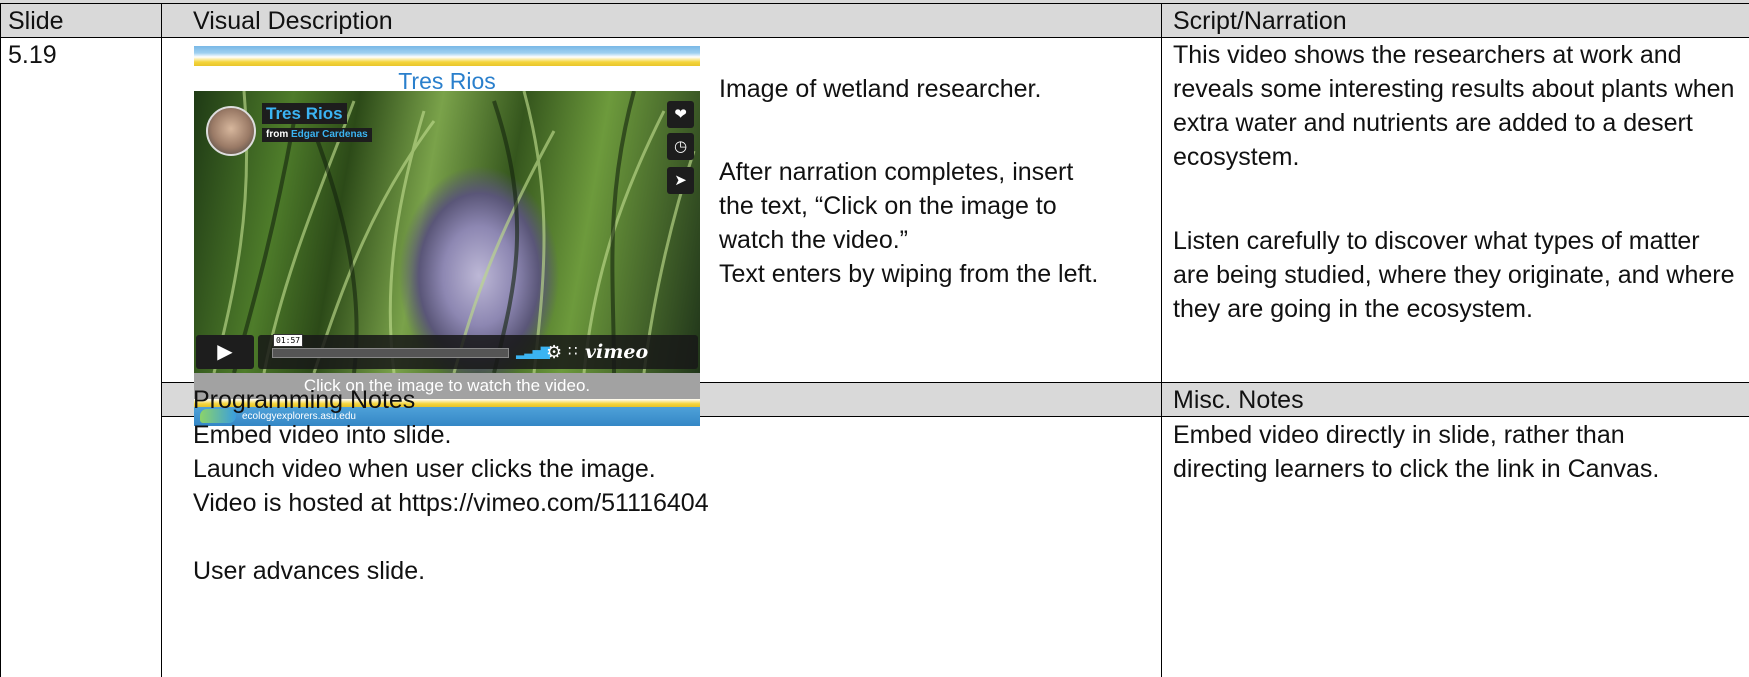 This screenshot has width=1749, height=677. Describe the element at coordinates (277, 134) in the screenshot. I see `from-label: from` at that location.